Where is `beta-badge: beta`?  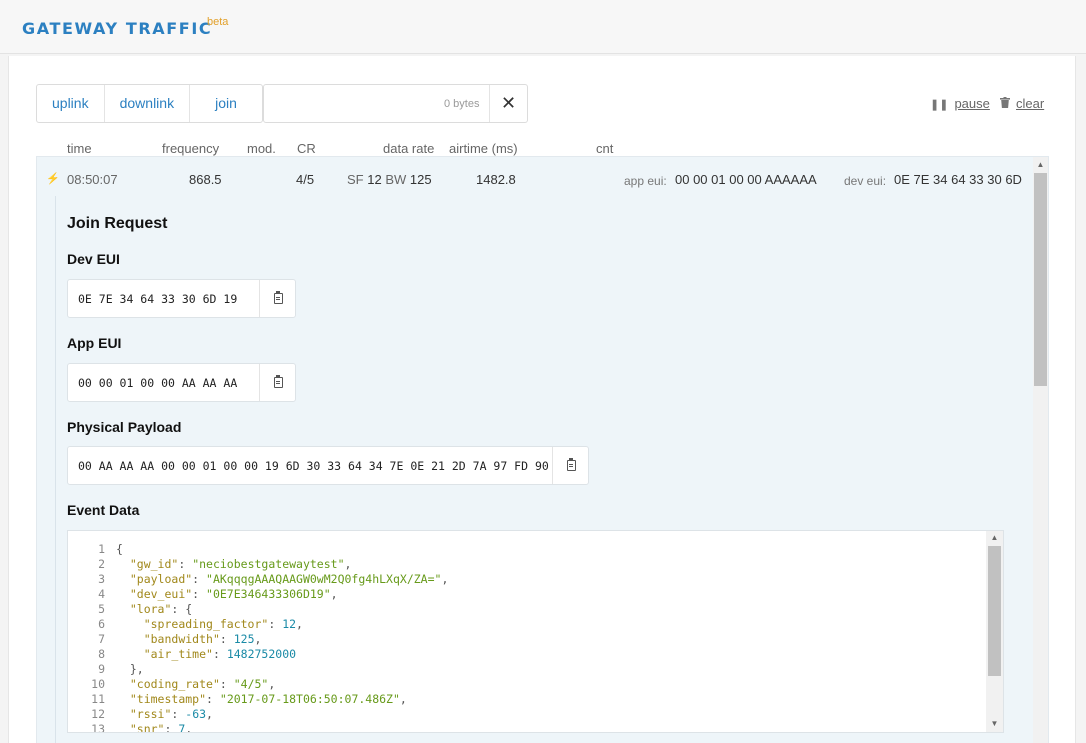
beta-badge: beta is located at coordinates (218, 22).